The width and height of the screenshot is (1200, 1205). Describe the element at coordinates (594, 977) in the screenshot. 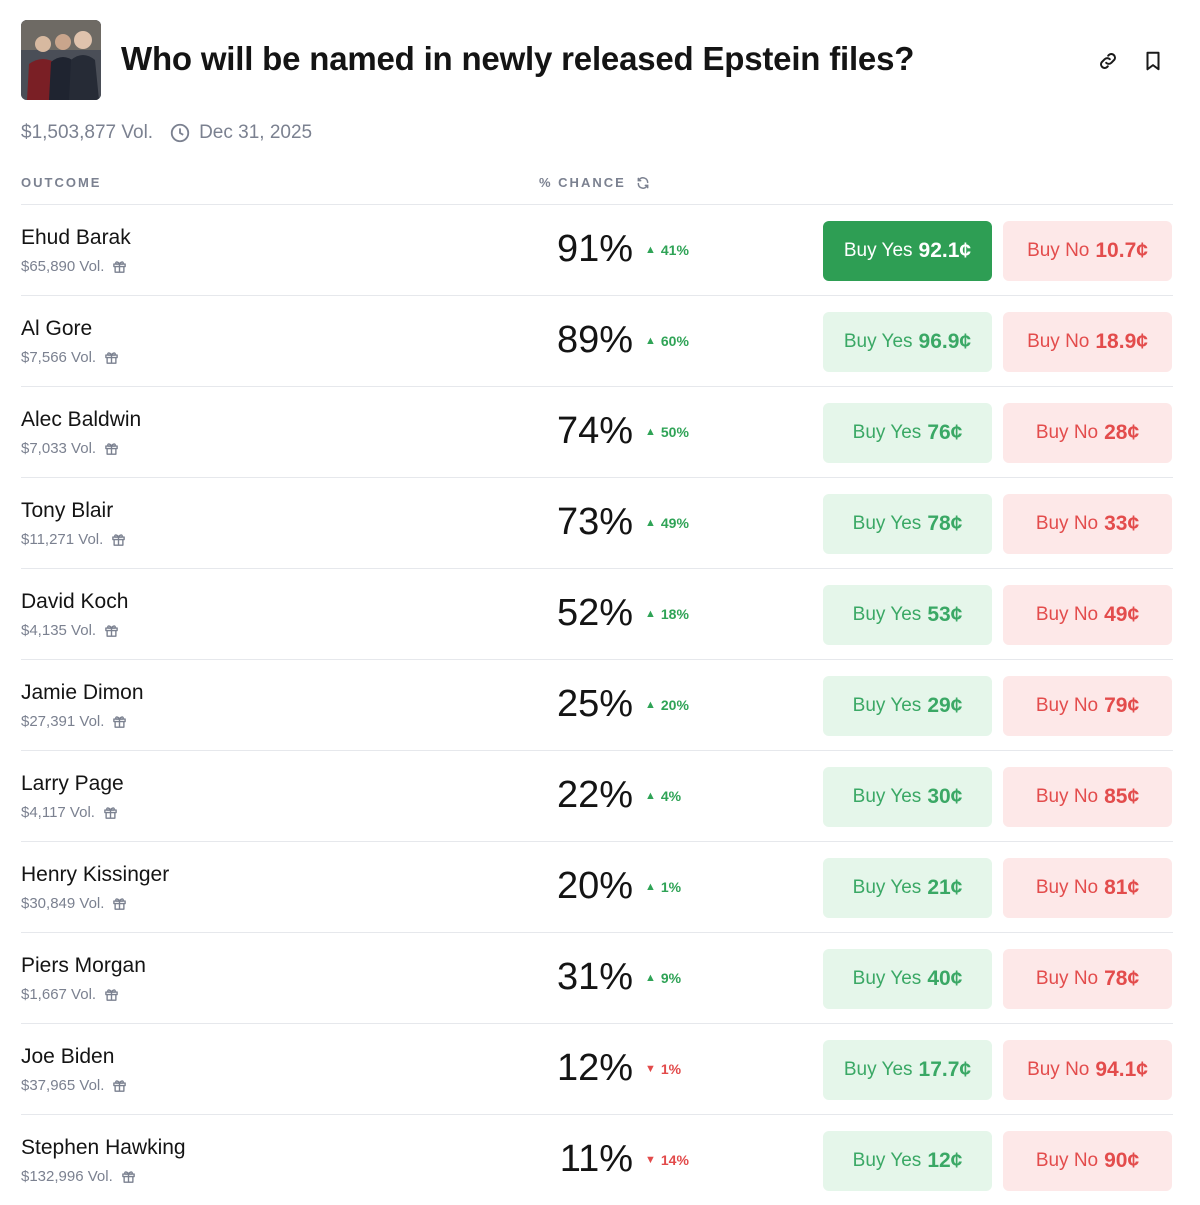

I see `outcome-chance: 31%` at that location.